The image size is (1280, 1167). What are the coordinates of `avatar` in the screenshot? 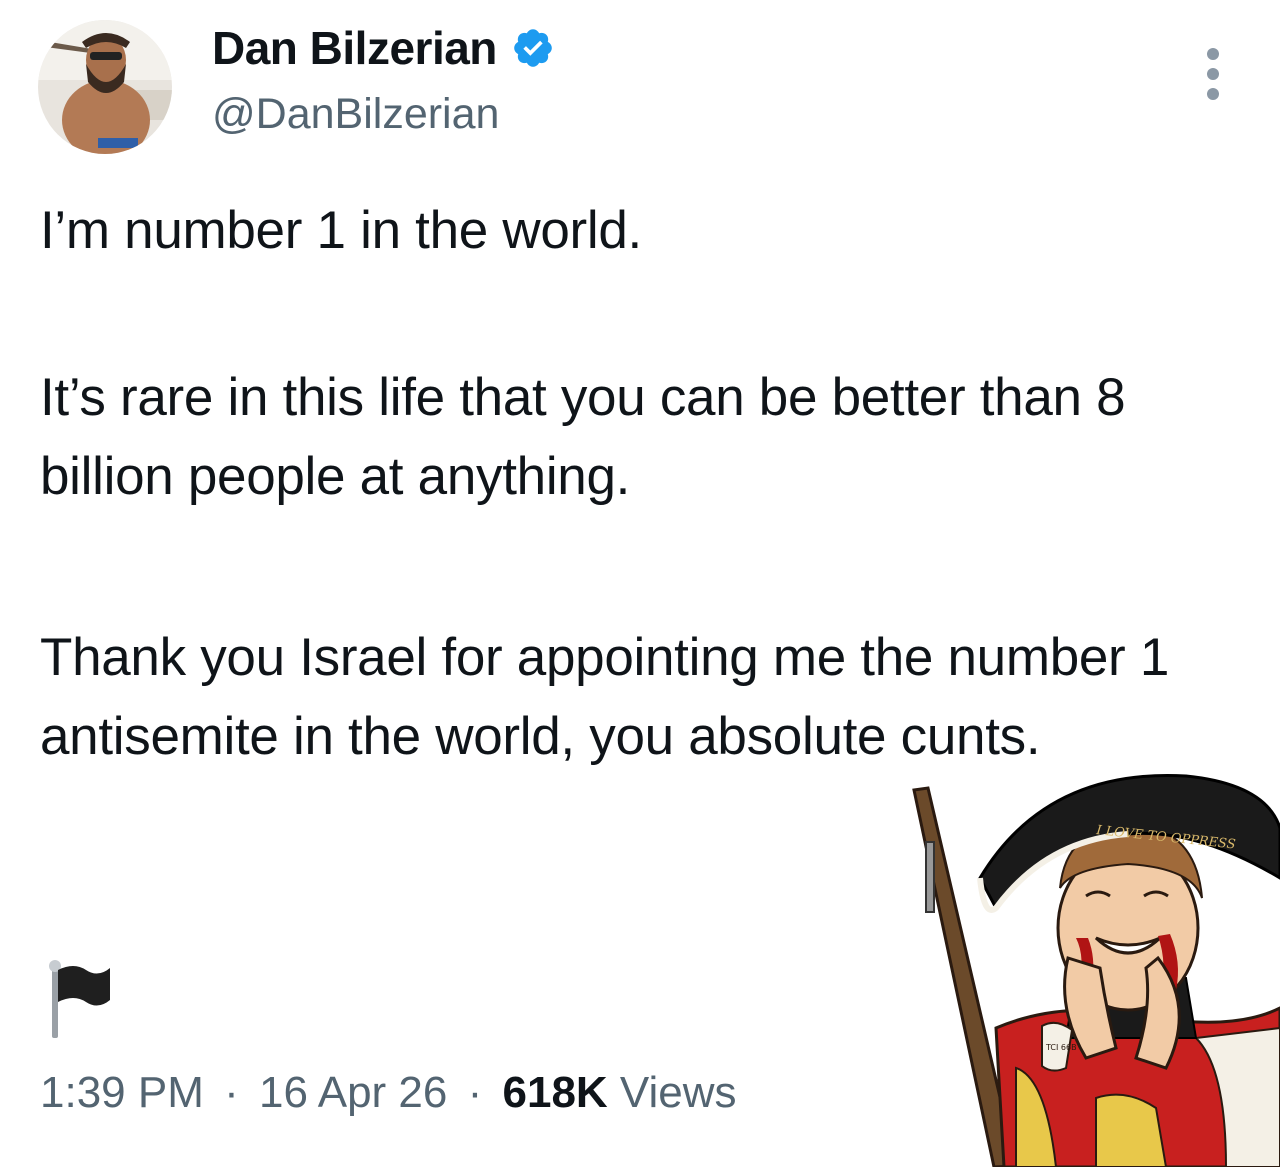 It's located at (105, 87).